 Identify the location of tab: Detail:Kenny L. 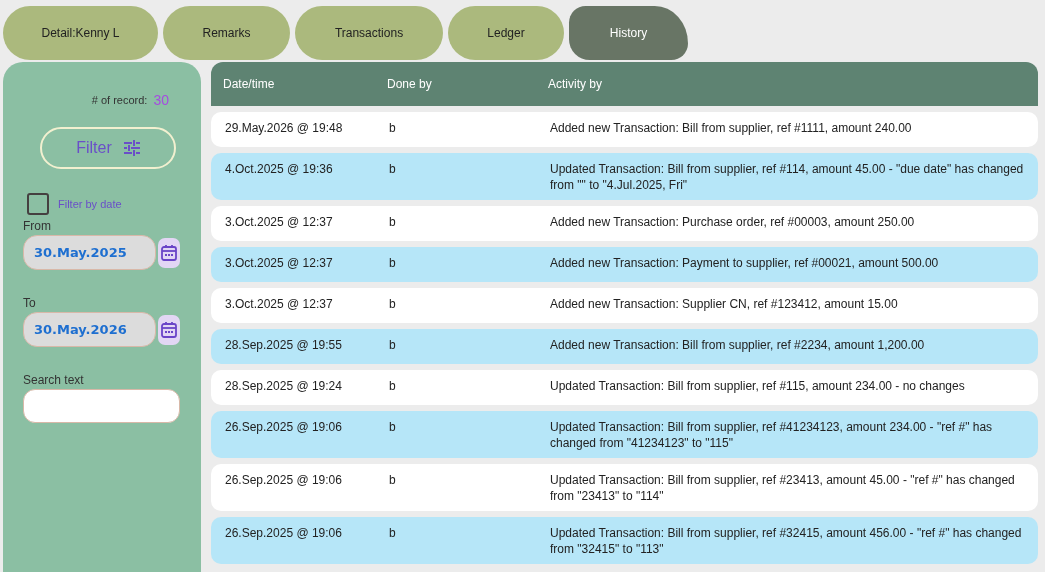
(80, 33).